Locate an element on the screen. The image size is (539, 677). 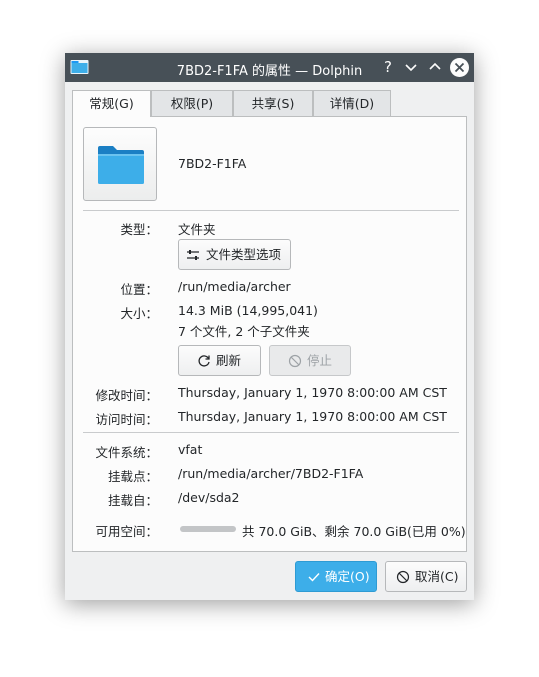
help-button: ? is located at coordinates (388, 67).